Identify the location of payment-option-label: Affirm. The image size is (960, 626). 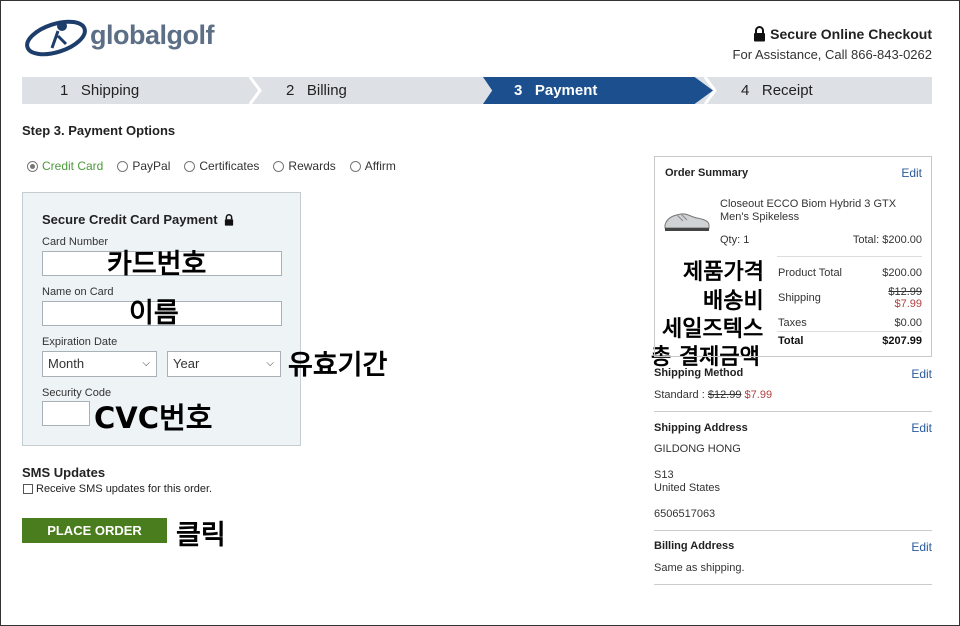
(380, 166).